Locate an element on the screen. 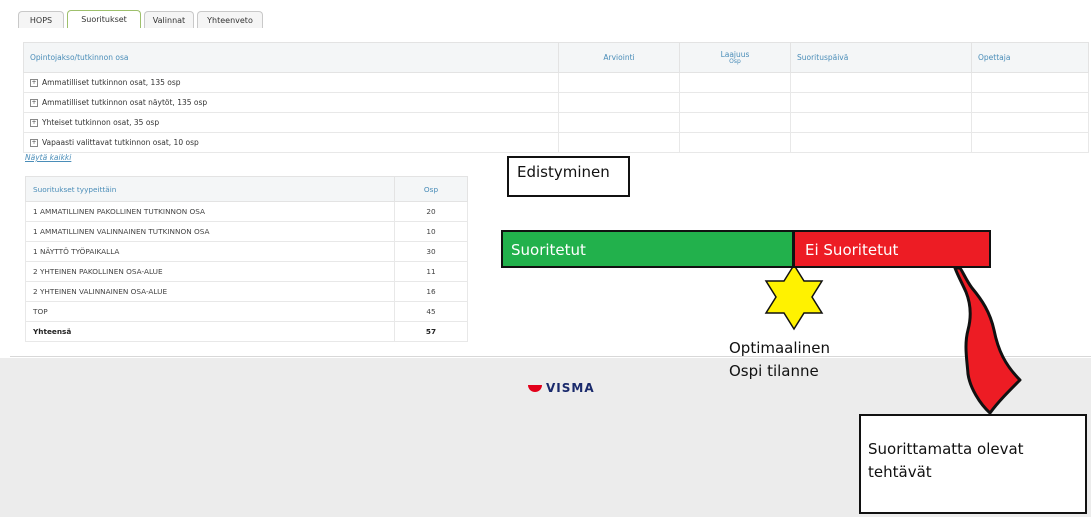 The width and height of the screenshot is (1091, 517). star-icon is located at coordinates (794, 297).